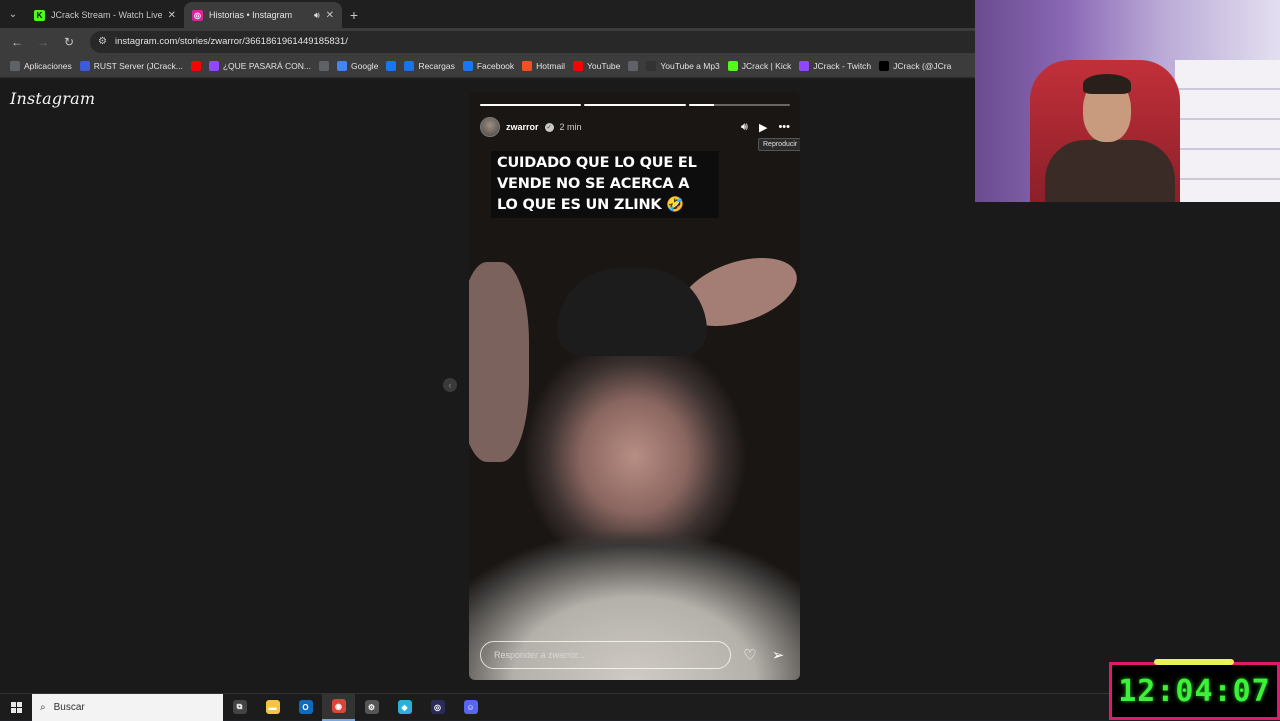 The height and width of the screenshot is (721, 1280). I want to click on verified-badge-icon: ✓, so click(549, 127).